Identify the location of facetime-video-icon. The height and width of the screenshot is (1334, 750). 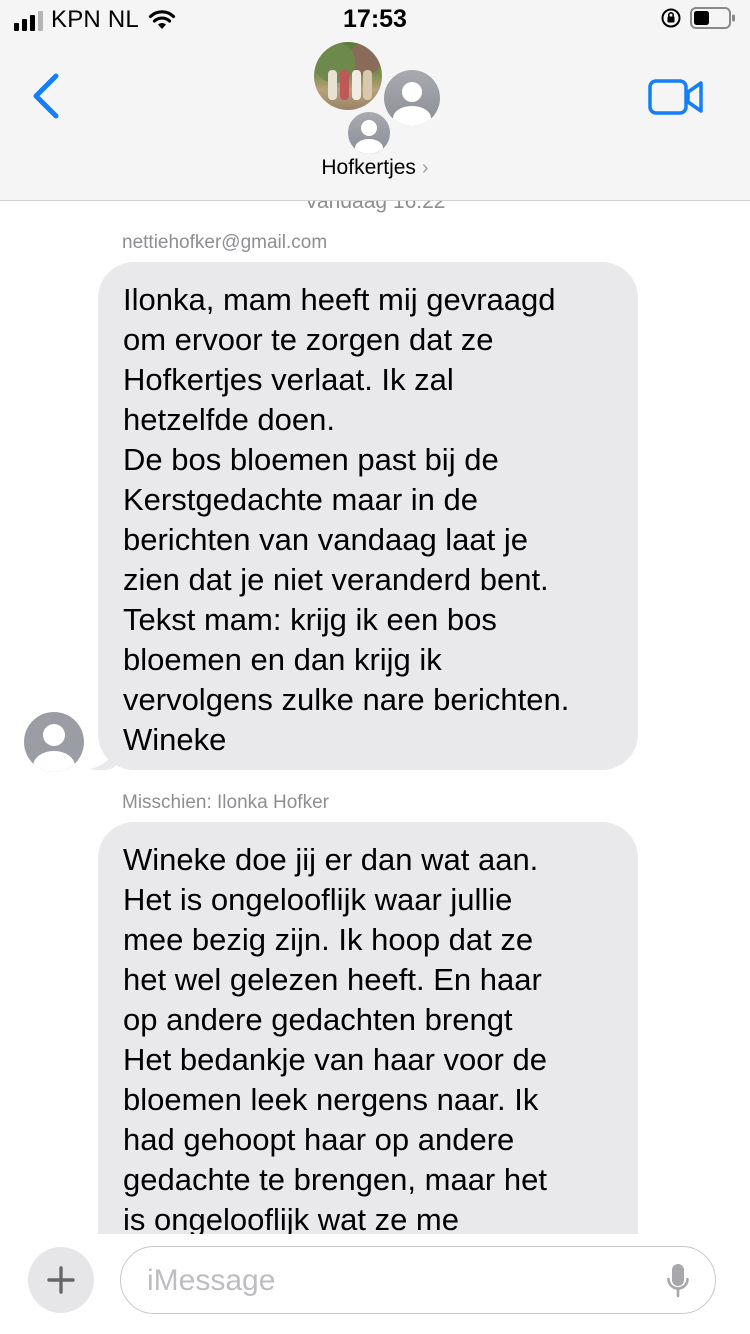
(676, 97).